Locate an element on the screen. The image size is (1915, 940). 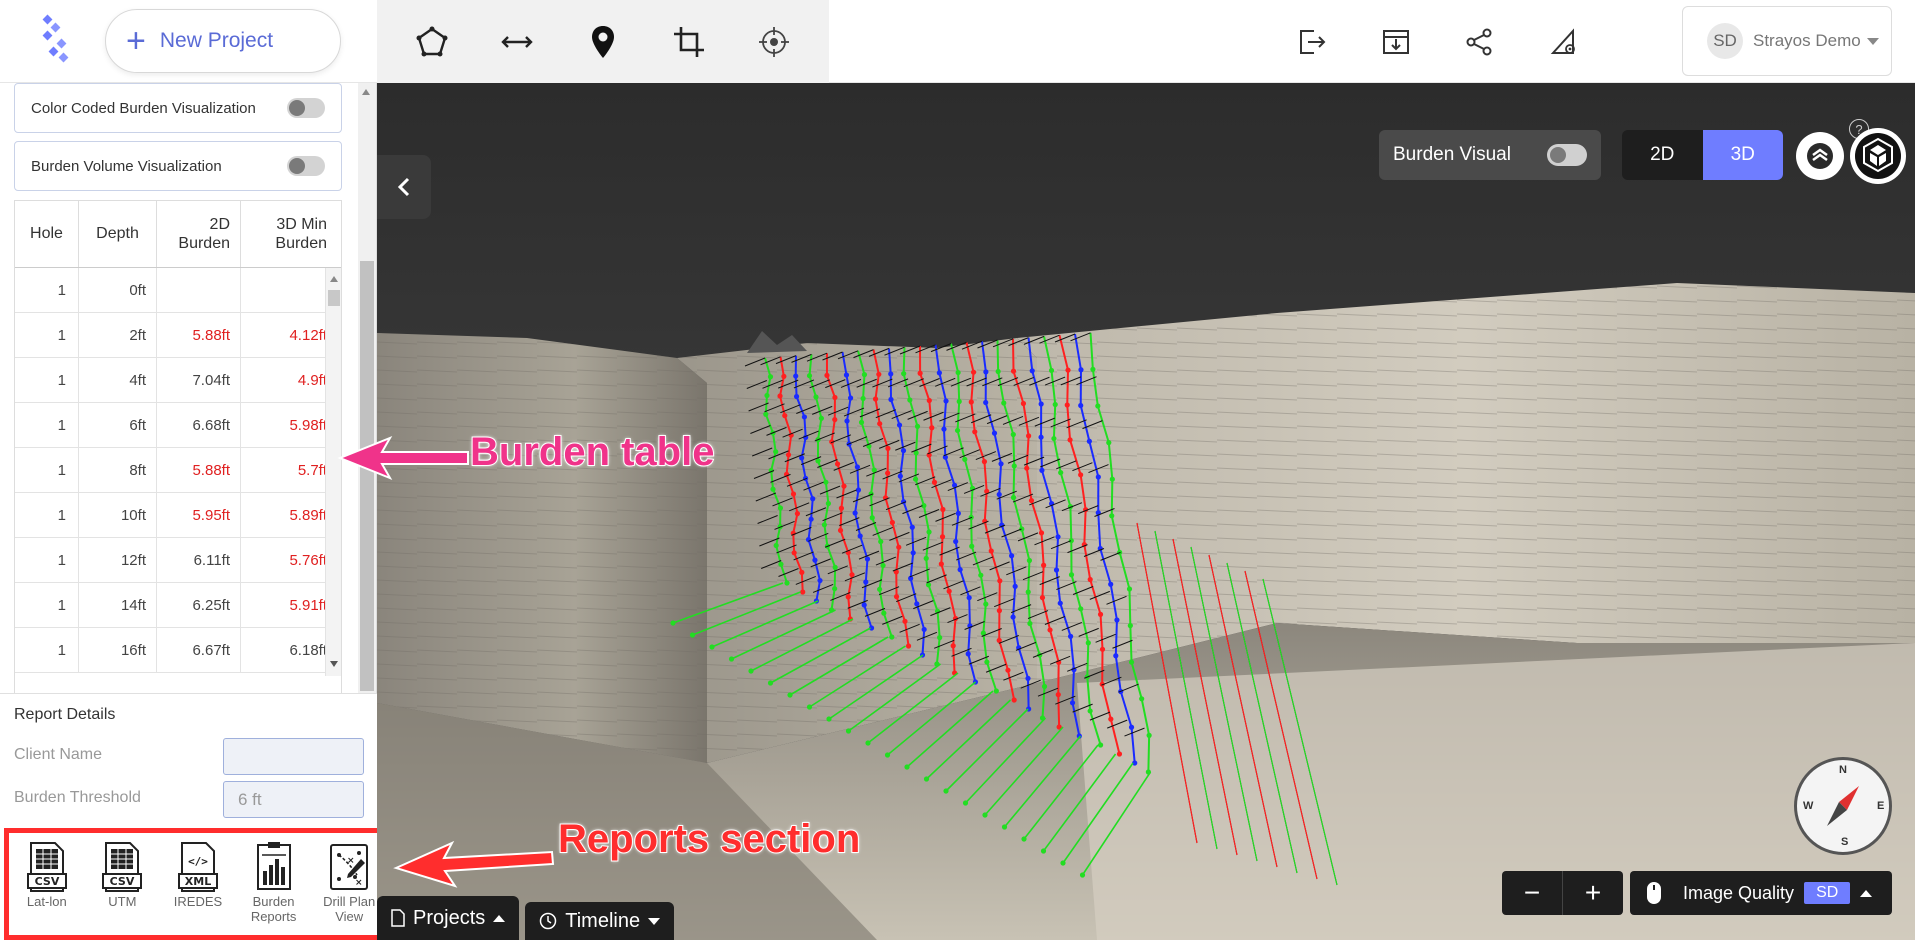
reports-section-annotation: Reports section is located at coordinates (709, 839).